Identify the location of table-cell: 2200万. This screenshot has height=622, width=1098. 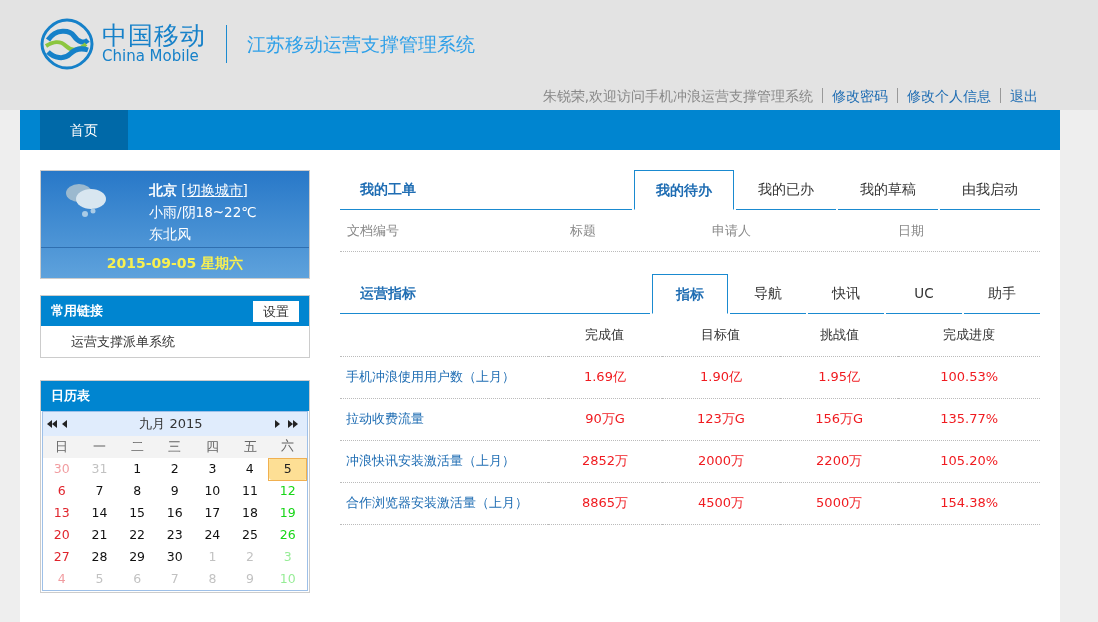
(839, 461).